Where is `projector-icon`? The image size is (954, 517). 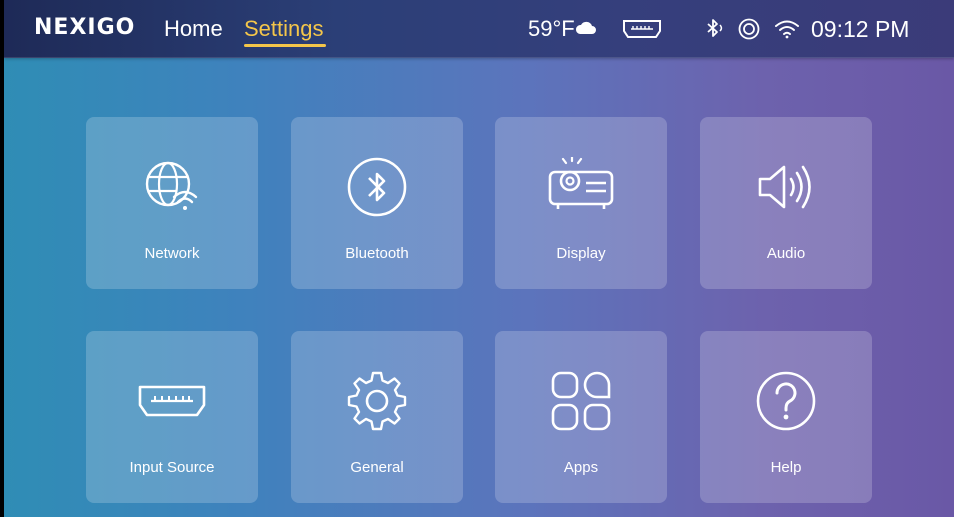
projector-icon is located at coordinates (581, 183).